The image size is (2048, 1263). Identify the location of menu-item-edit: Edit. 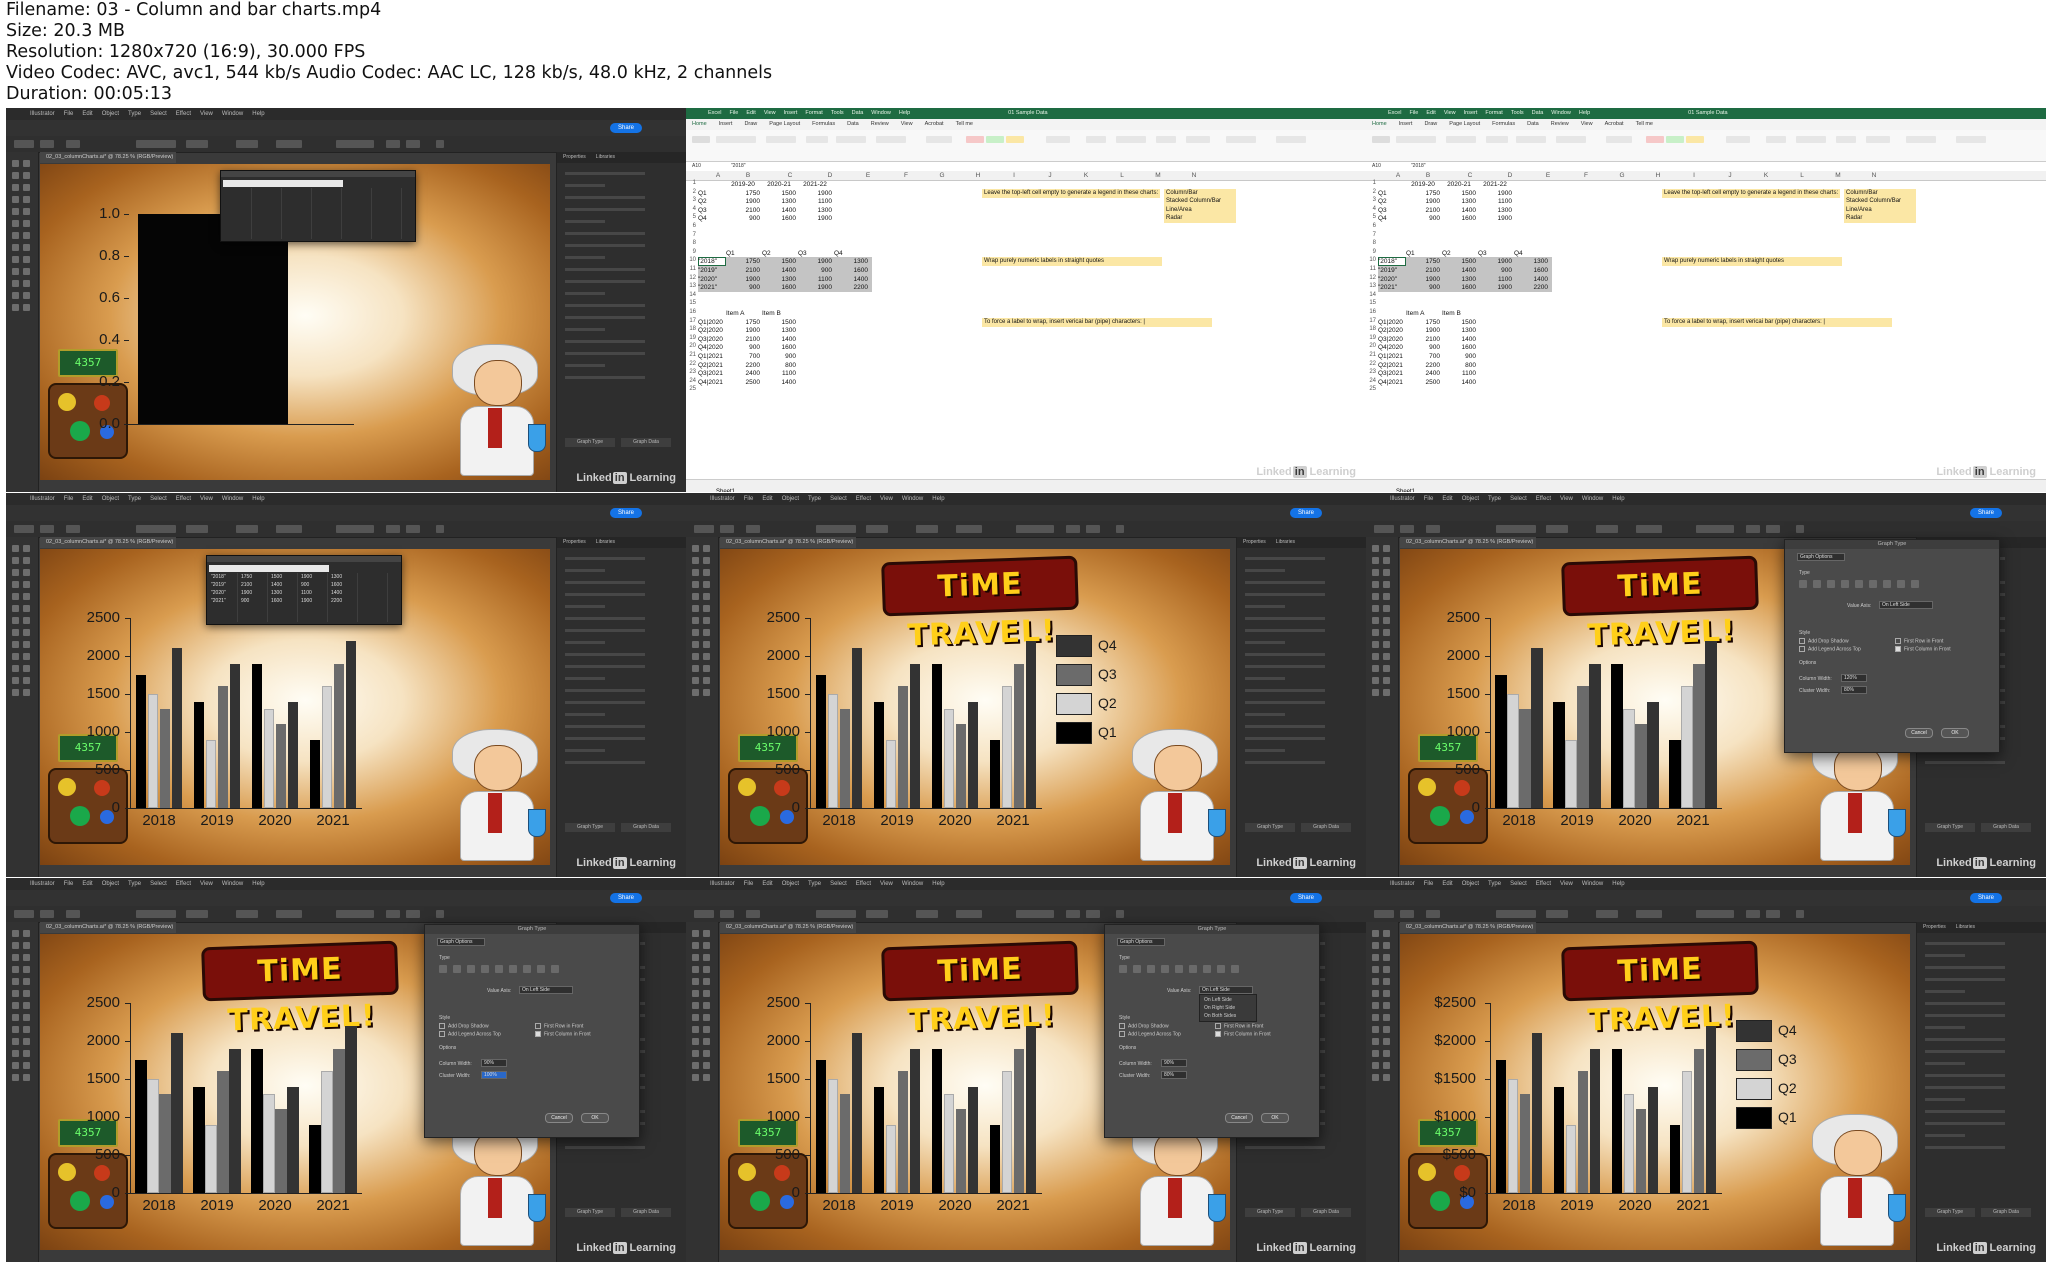
(767, 499).